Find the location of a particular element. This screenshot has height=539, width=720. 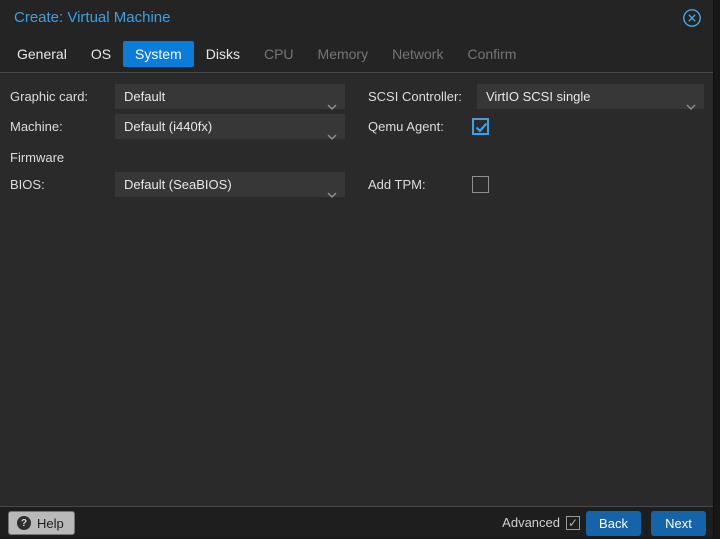

help-button-label: Help is located at coordinates (50, 523).